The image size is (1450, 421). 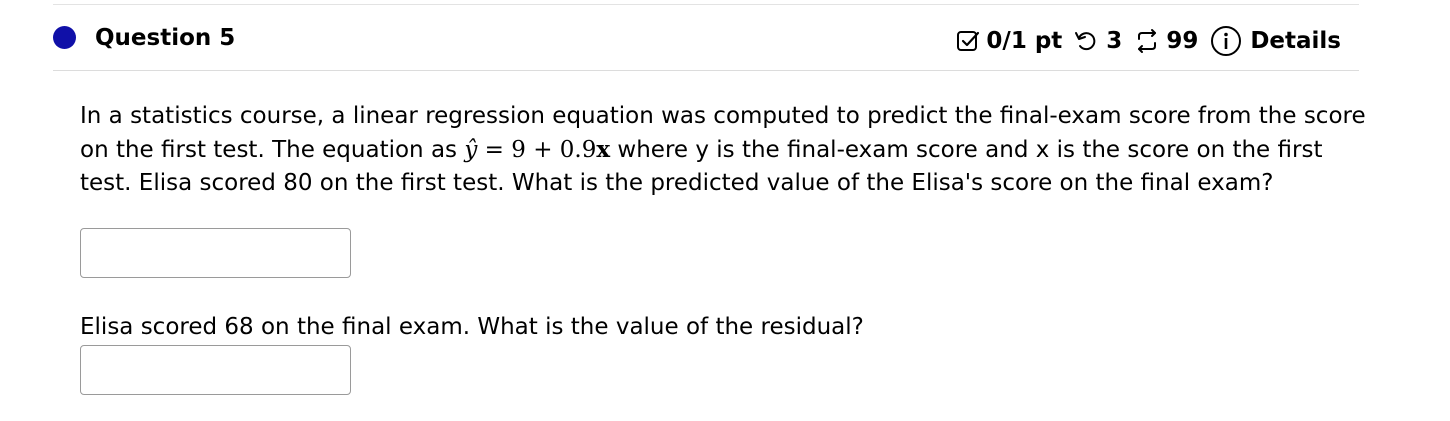 What do you see at coordinates (1295, 41) in the screenshot?
I see `details-link: Details` at bounding box center [1295, 41].